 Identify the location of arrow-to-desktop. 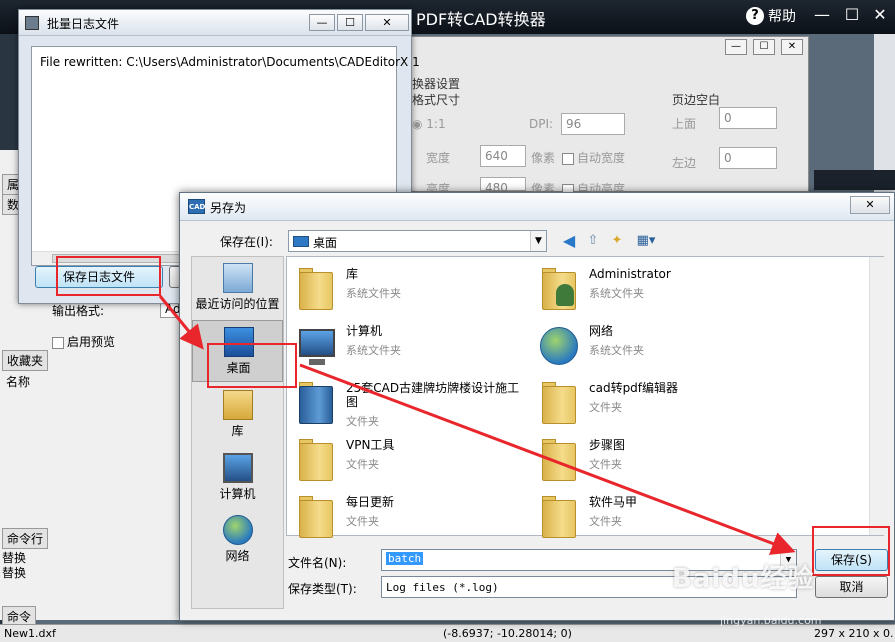
(181, 322).